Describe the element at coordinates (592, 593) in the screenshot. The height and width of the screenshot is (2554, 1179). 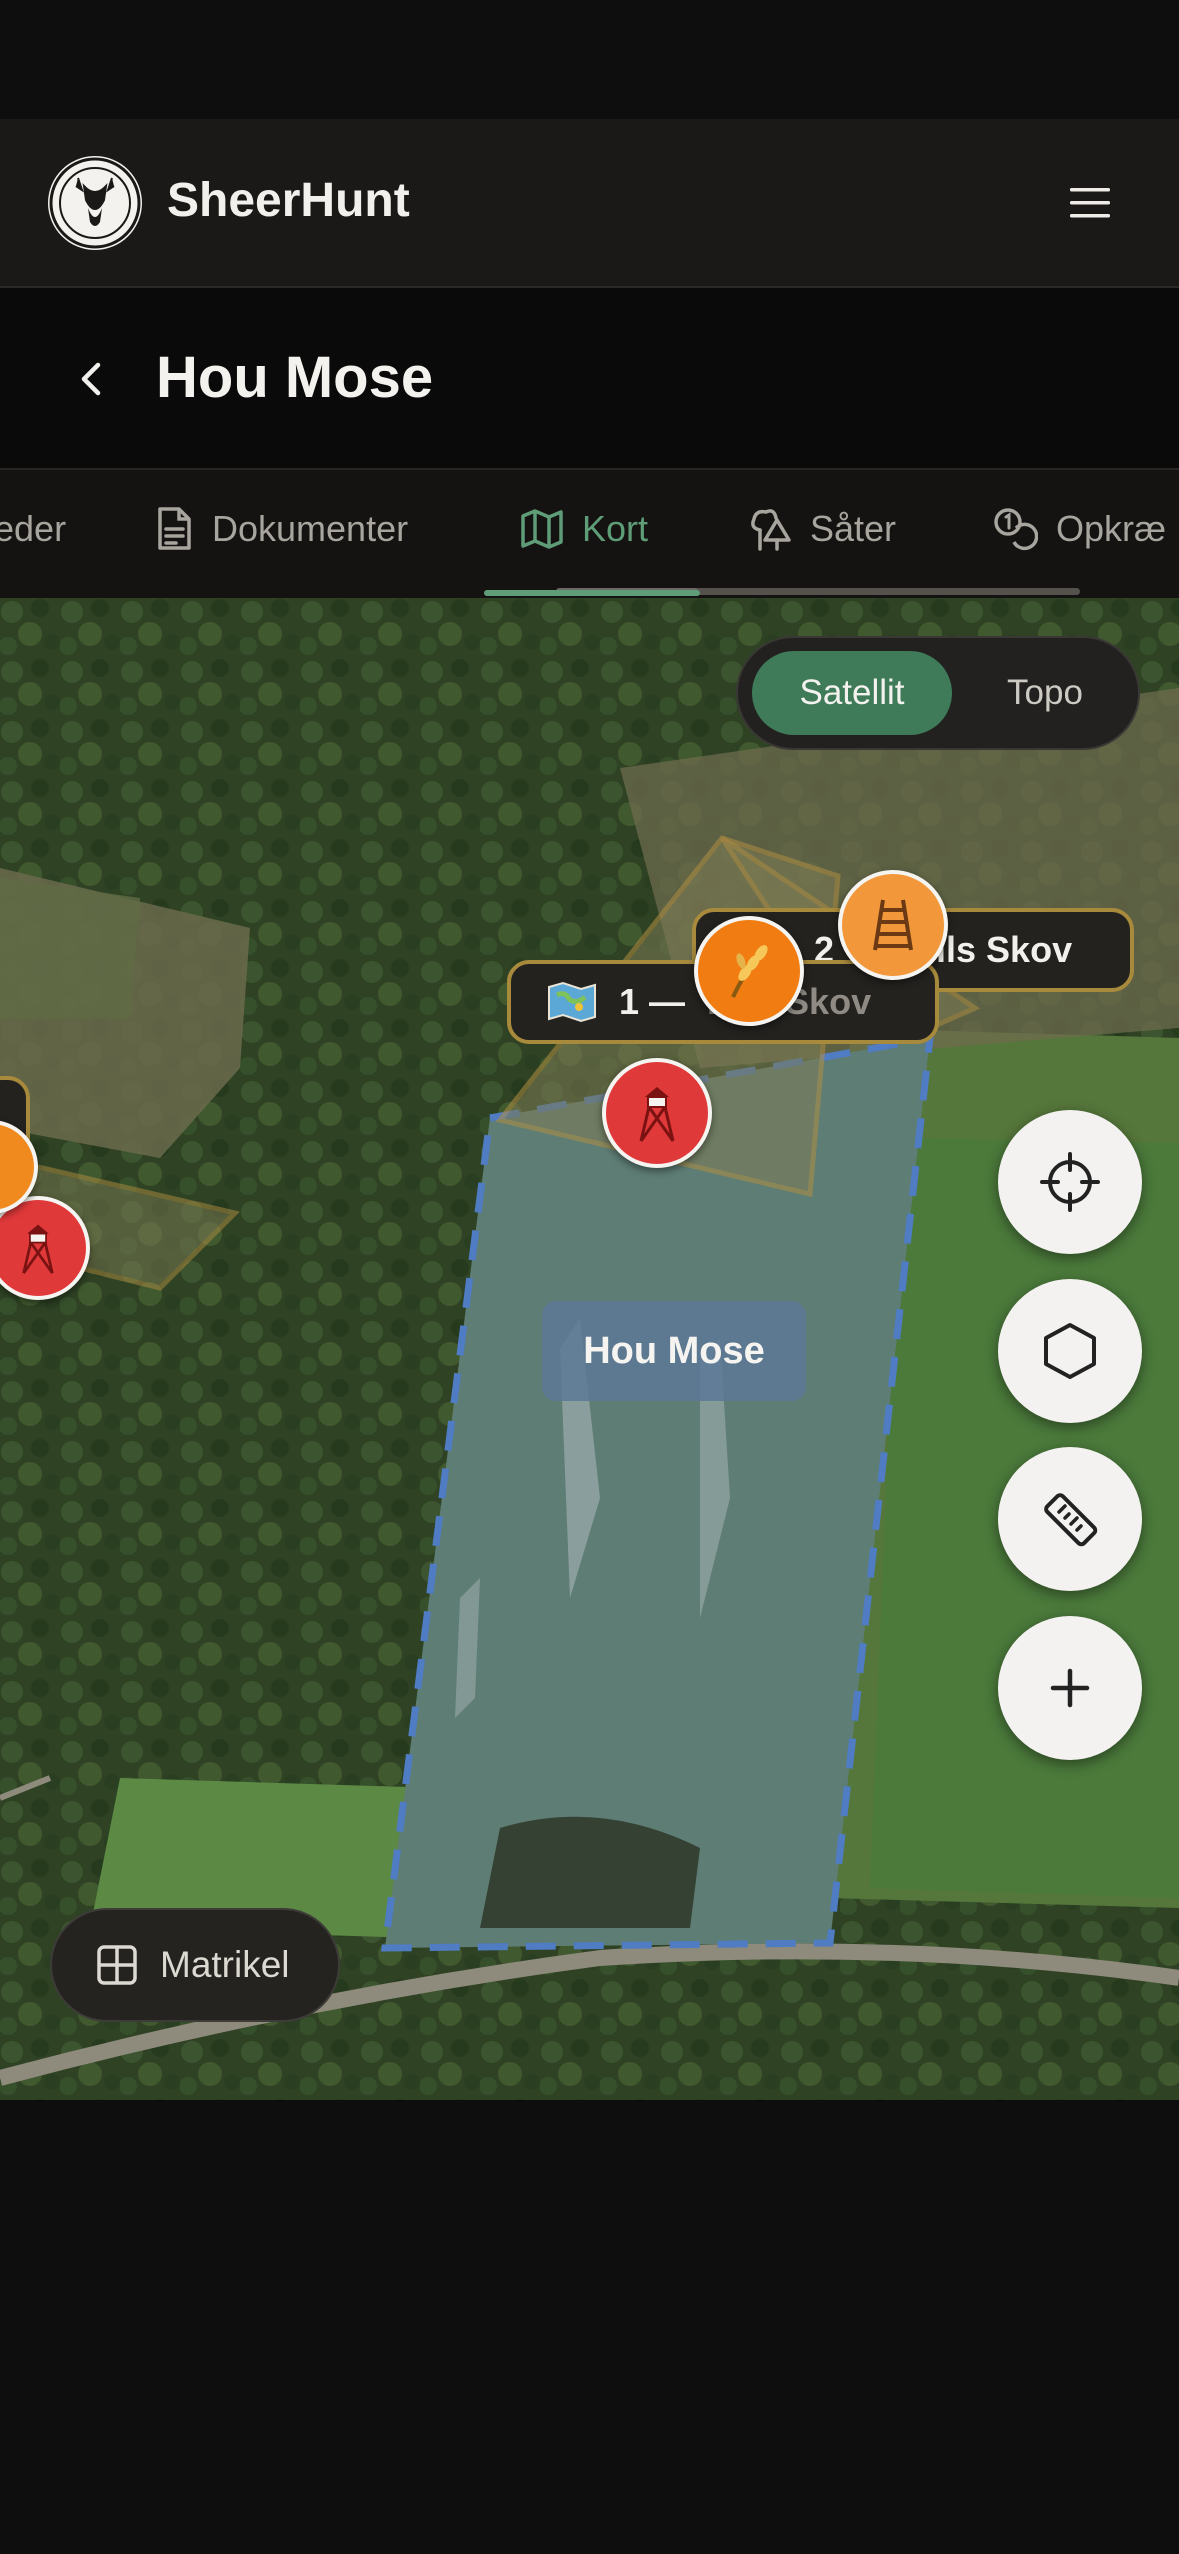
I see `active-tab-indicator` at that location.